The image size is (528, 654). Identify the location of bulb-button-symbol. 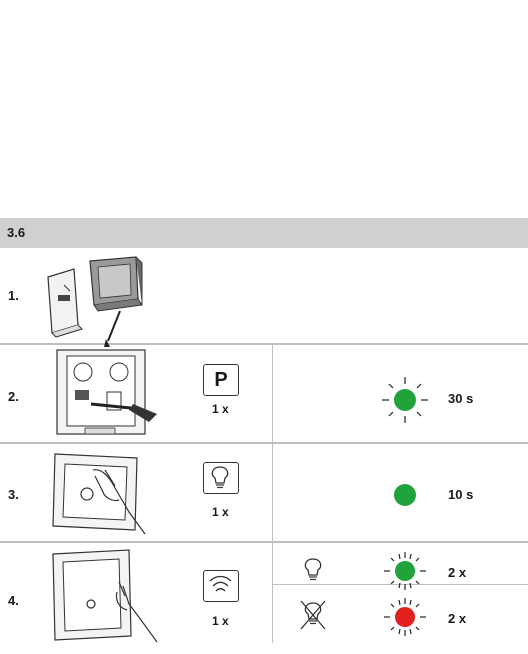
(221, 478).